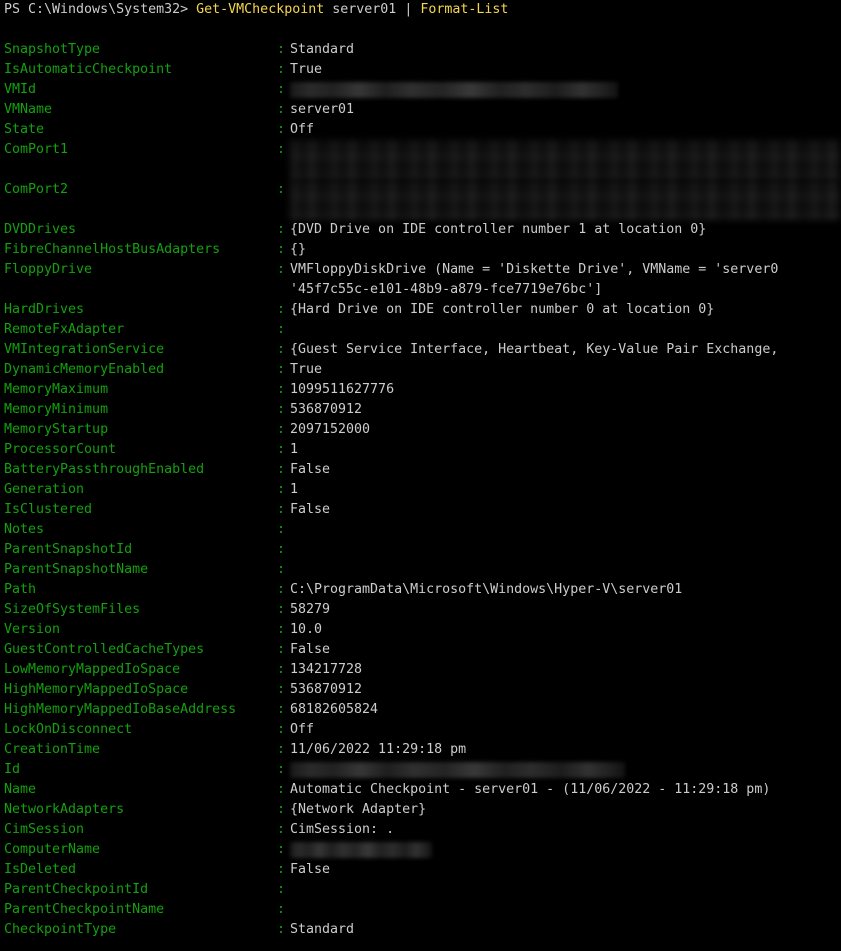 Image resolution: width=841 pixels, height=951 pixels. What do you see at coordinates (322, 49) in the screenshot?
I see `property-value: Standard` at bounding box center [322, 49].